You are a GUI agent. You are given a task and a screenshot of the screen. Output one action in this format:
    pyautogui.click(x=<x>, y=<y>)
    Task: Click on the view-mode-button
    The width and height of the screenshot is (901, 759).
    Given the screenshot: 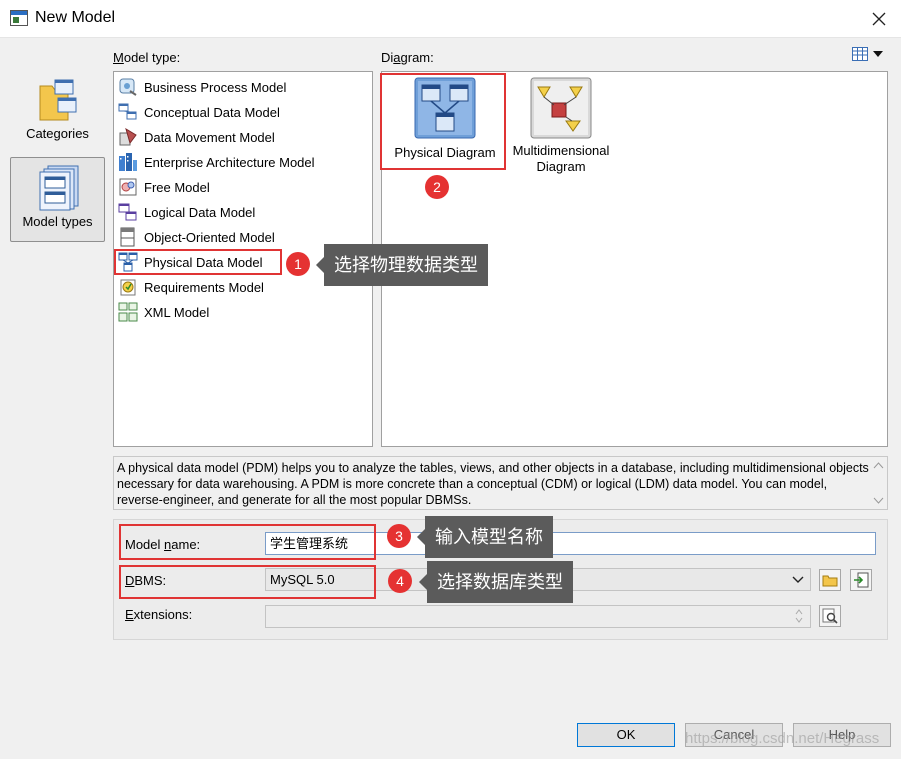 What is the action you would take?
    pyautogui.click(x=868, y=54)
    